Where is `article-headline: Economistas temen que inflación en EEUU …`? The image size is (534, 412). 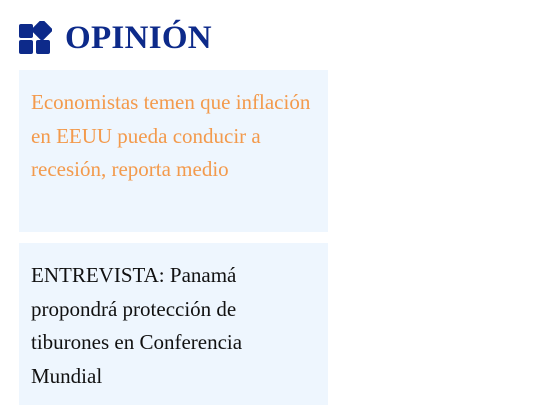 article-headline: Economistas temen que inflación en EEUU … is located at coordinates (170, 135).